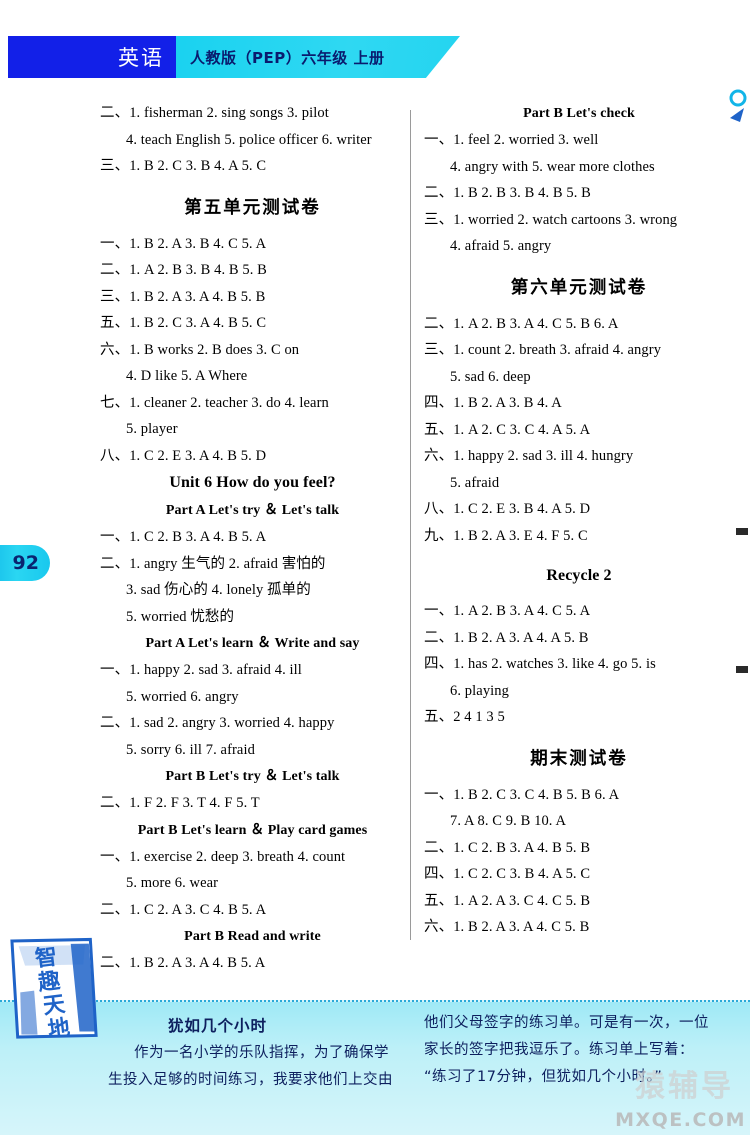 The width and height of the screenshot is (750, 1135). I want to click on answer-line: 六、1. happy 2. sad 3. ill 4. hungry, so click(529, 456).